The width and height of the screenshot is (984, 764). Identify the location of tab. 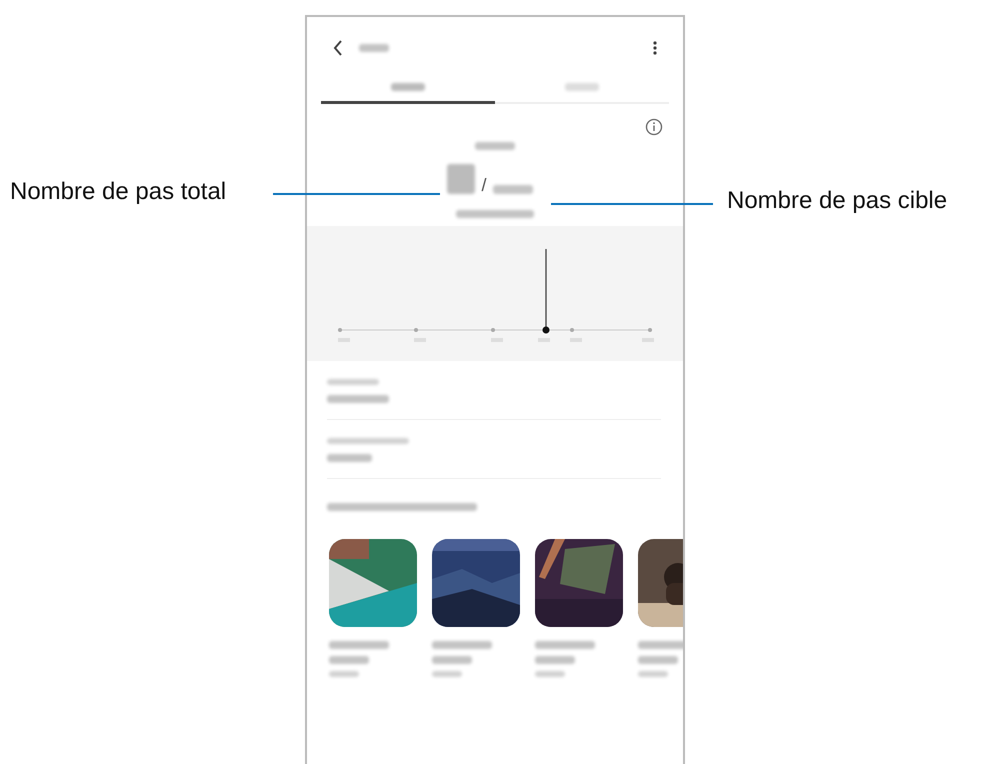
(408, 93).